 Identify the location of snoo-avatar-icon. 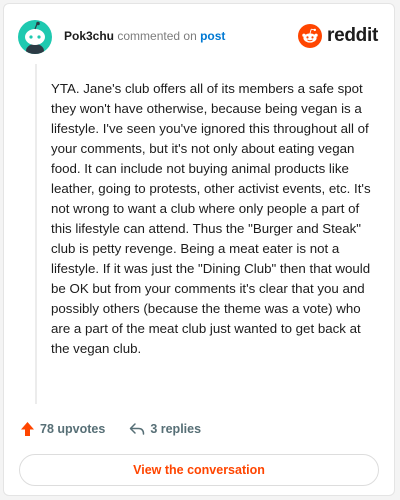
(35, 37).